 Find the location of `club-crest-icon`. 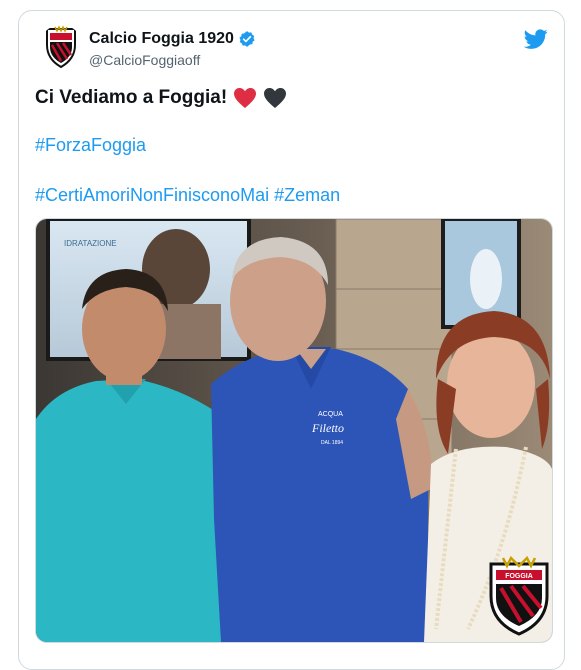

club-crest-icon is located at coordinates (61, 47).